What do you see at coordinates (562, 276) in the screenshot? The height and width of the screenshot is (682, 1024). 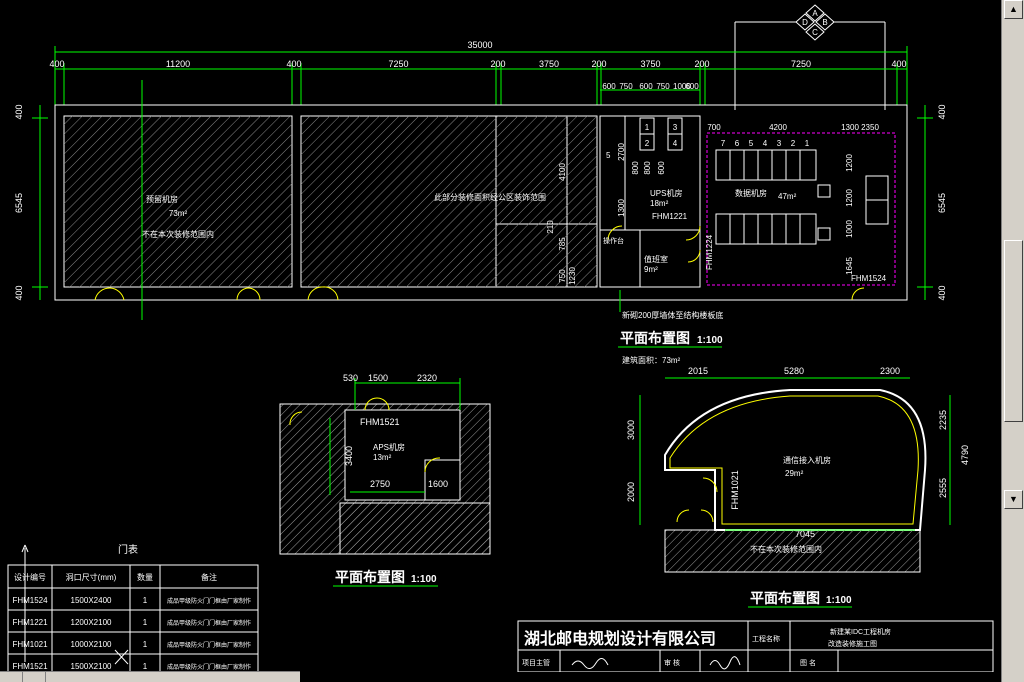 I see `mid-dim-5: 750` at bounding box center [562, 276].